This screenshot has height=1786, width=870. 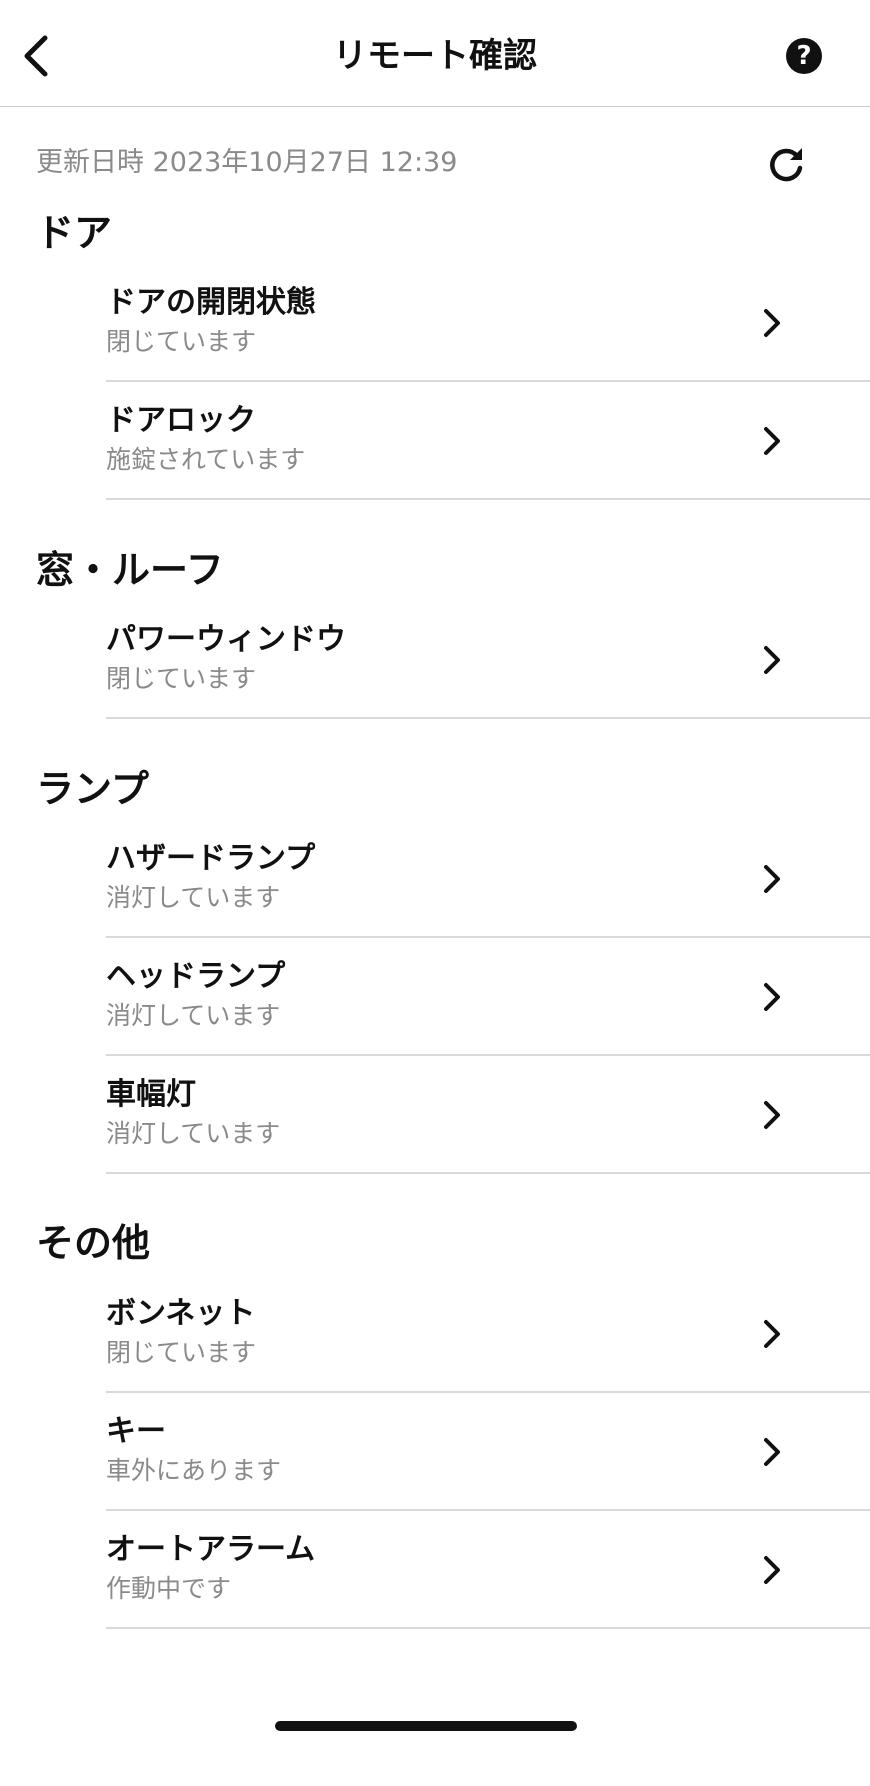 What do you see at coordinates (211, 858) in the screenshot?
I see `item-label: ハザードランプ` at bounding box center [211, 858].